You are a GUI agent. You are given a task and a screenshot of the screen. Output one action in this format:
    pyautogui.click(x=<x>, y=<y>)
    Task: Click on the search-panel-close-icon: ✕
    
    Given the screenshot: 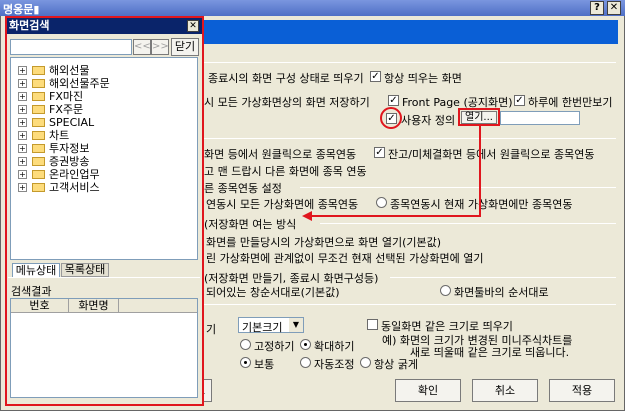 What is the action you would take?
    pyautogui.click(x=193, y=26)
    